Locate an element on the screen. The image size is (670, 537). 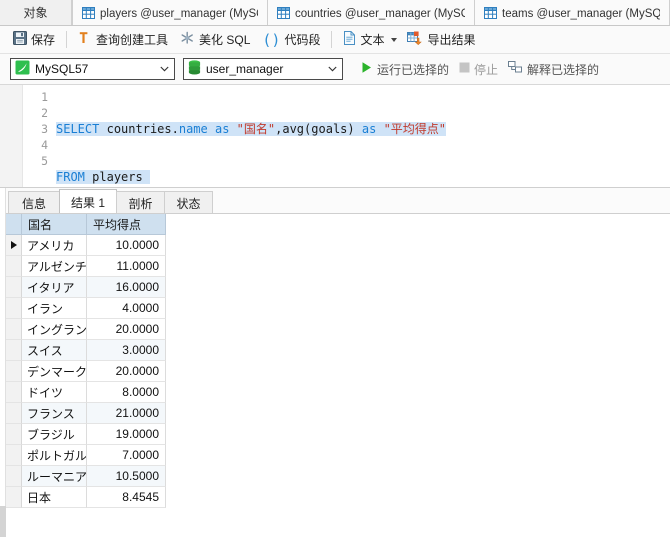
query-builder-button: 查询创建工具 is located at coordinates (123, 40).